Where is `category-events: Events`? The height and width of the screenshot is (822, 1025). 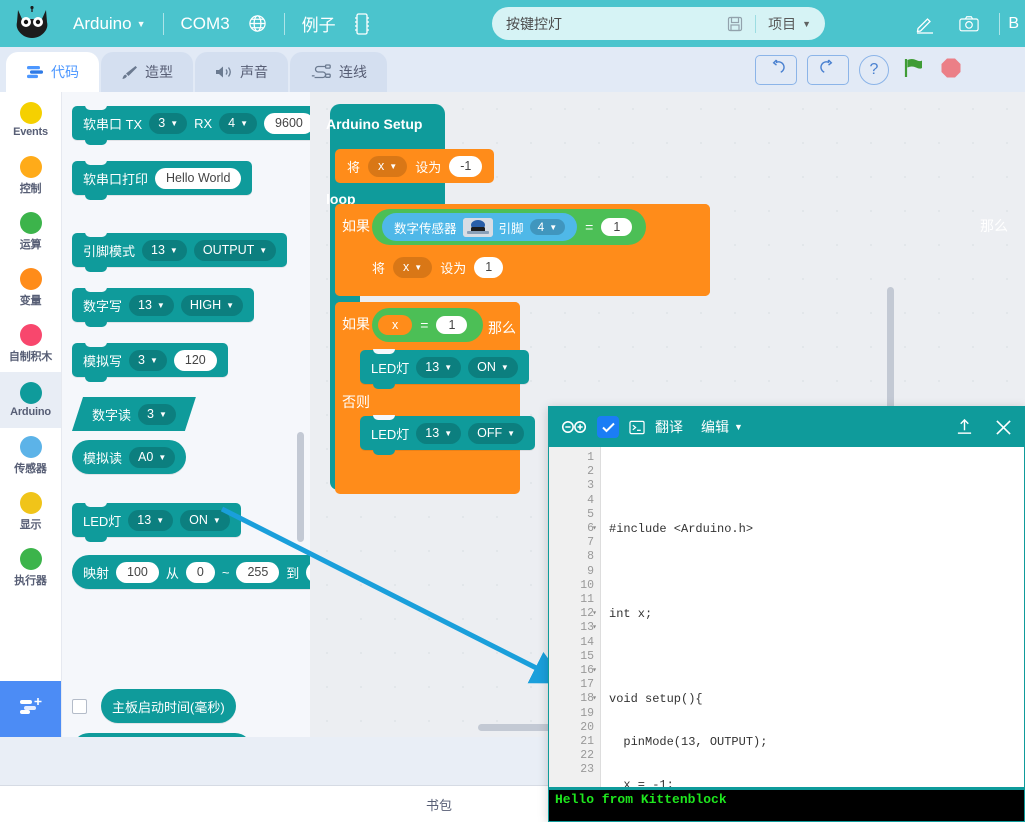 category-events: Events is located at coordinates (30, 120).